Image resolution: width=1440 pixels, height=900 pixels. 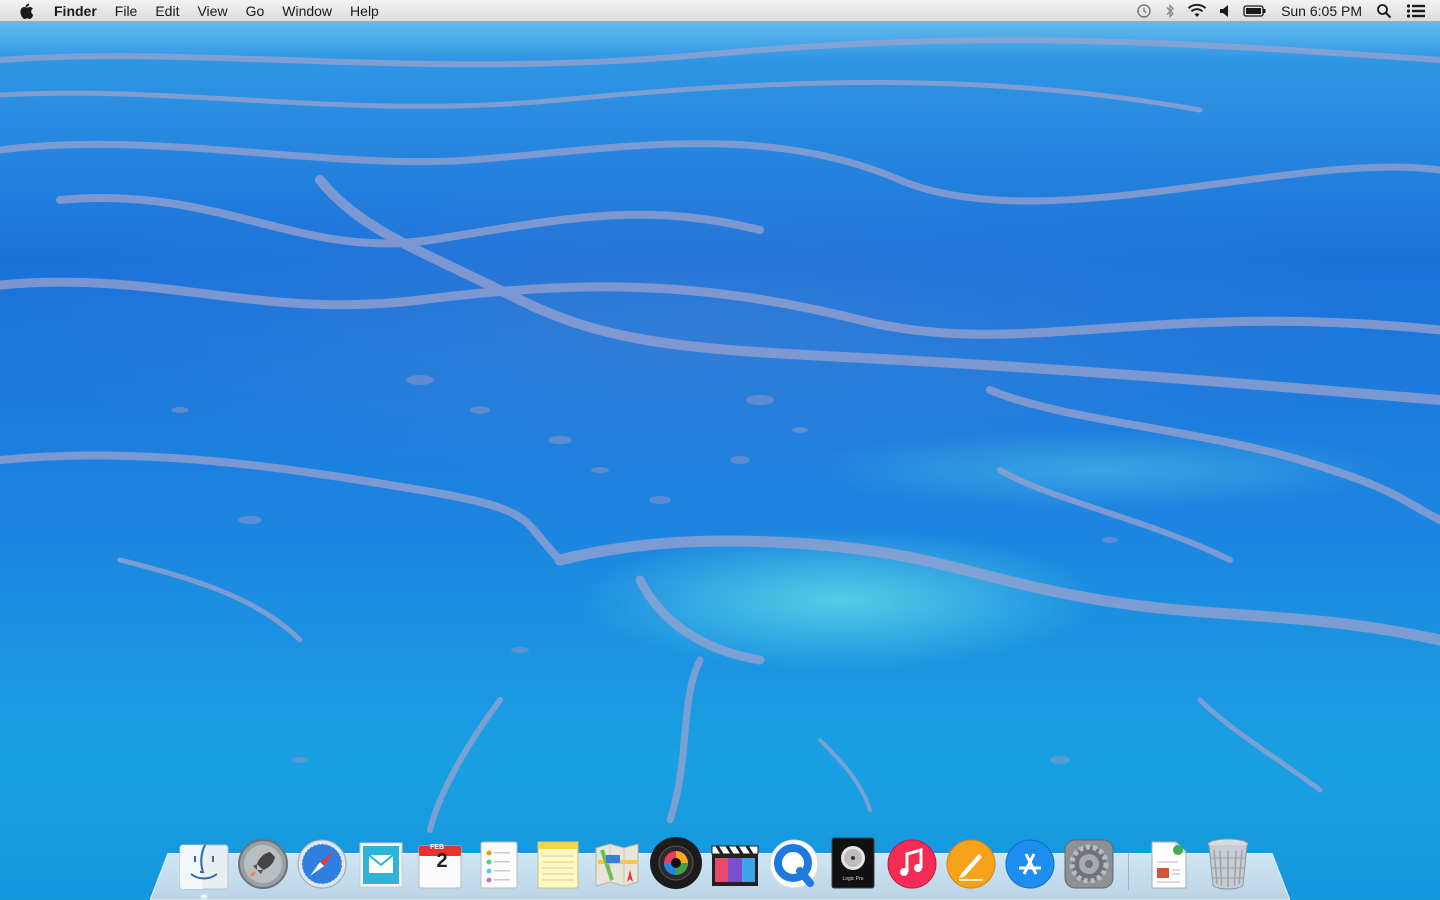 I want to click on dock-launchpad, so click(x=263, y=861).